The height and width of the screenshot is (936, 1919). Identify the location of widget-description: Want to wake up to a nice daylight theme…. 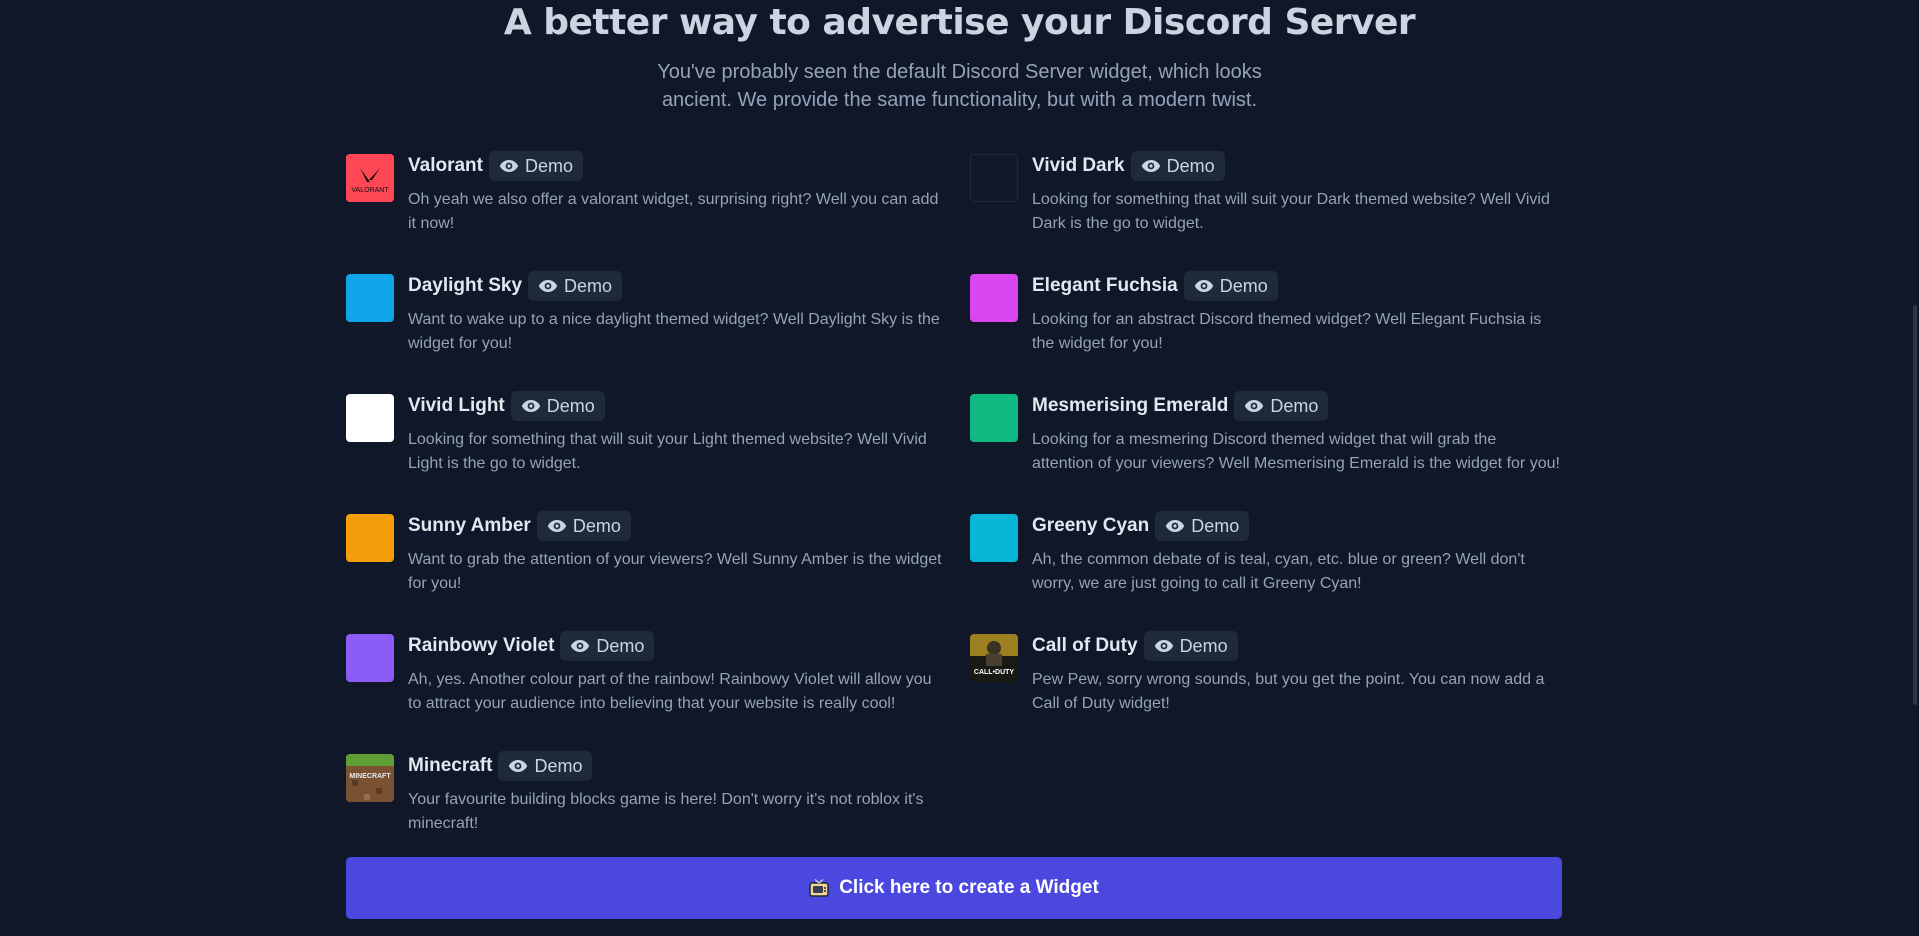
(674, 331).